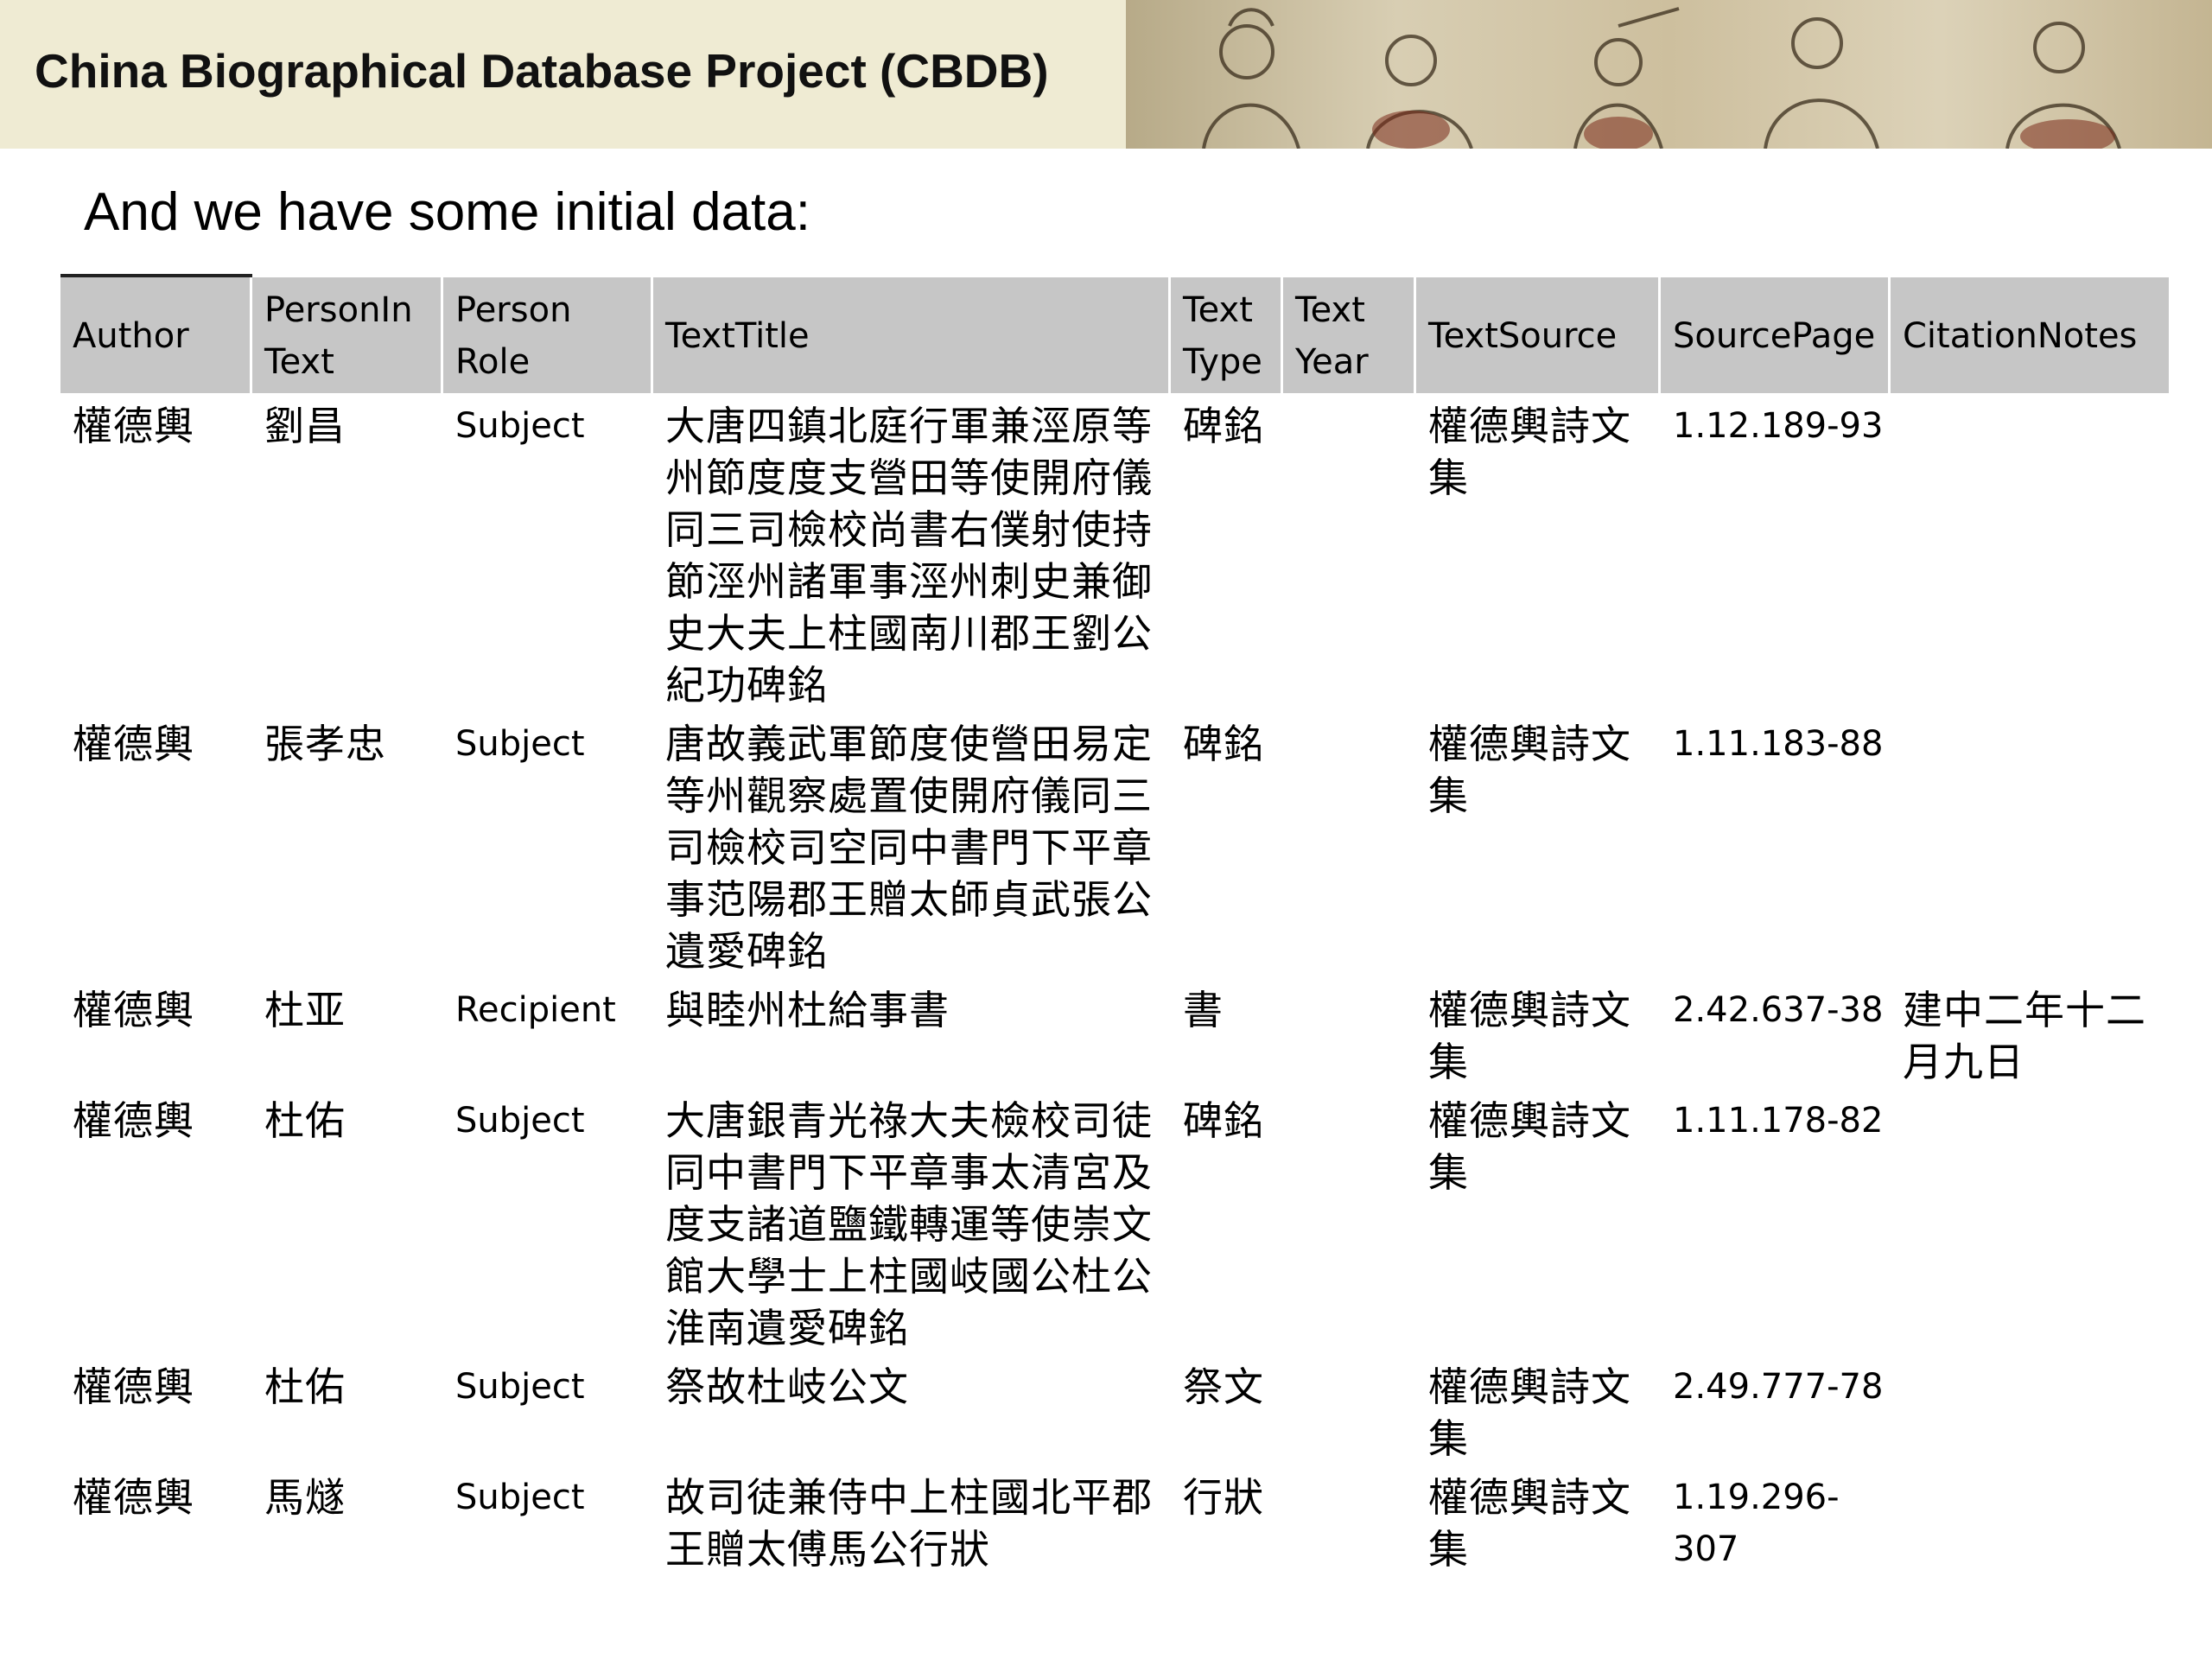 Image resolution: width=2212 pixels, height=1659 pixels. Describe the element at coordinates (787, 1386) in the screenshot. I see `cell-text-title: 祭故杜岐公文` at that location.